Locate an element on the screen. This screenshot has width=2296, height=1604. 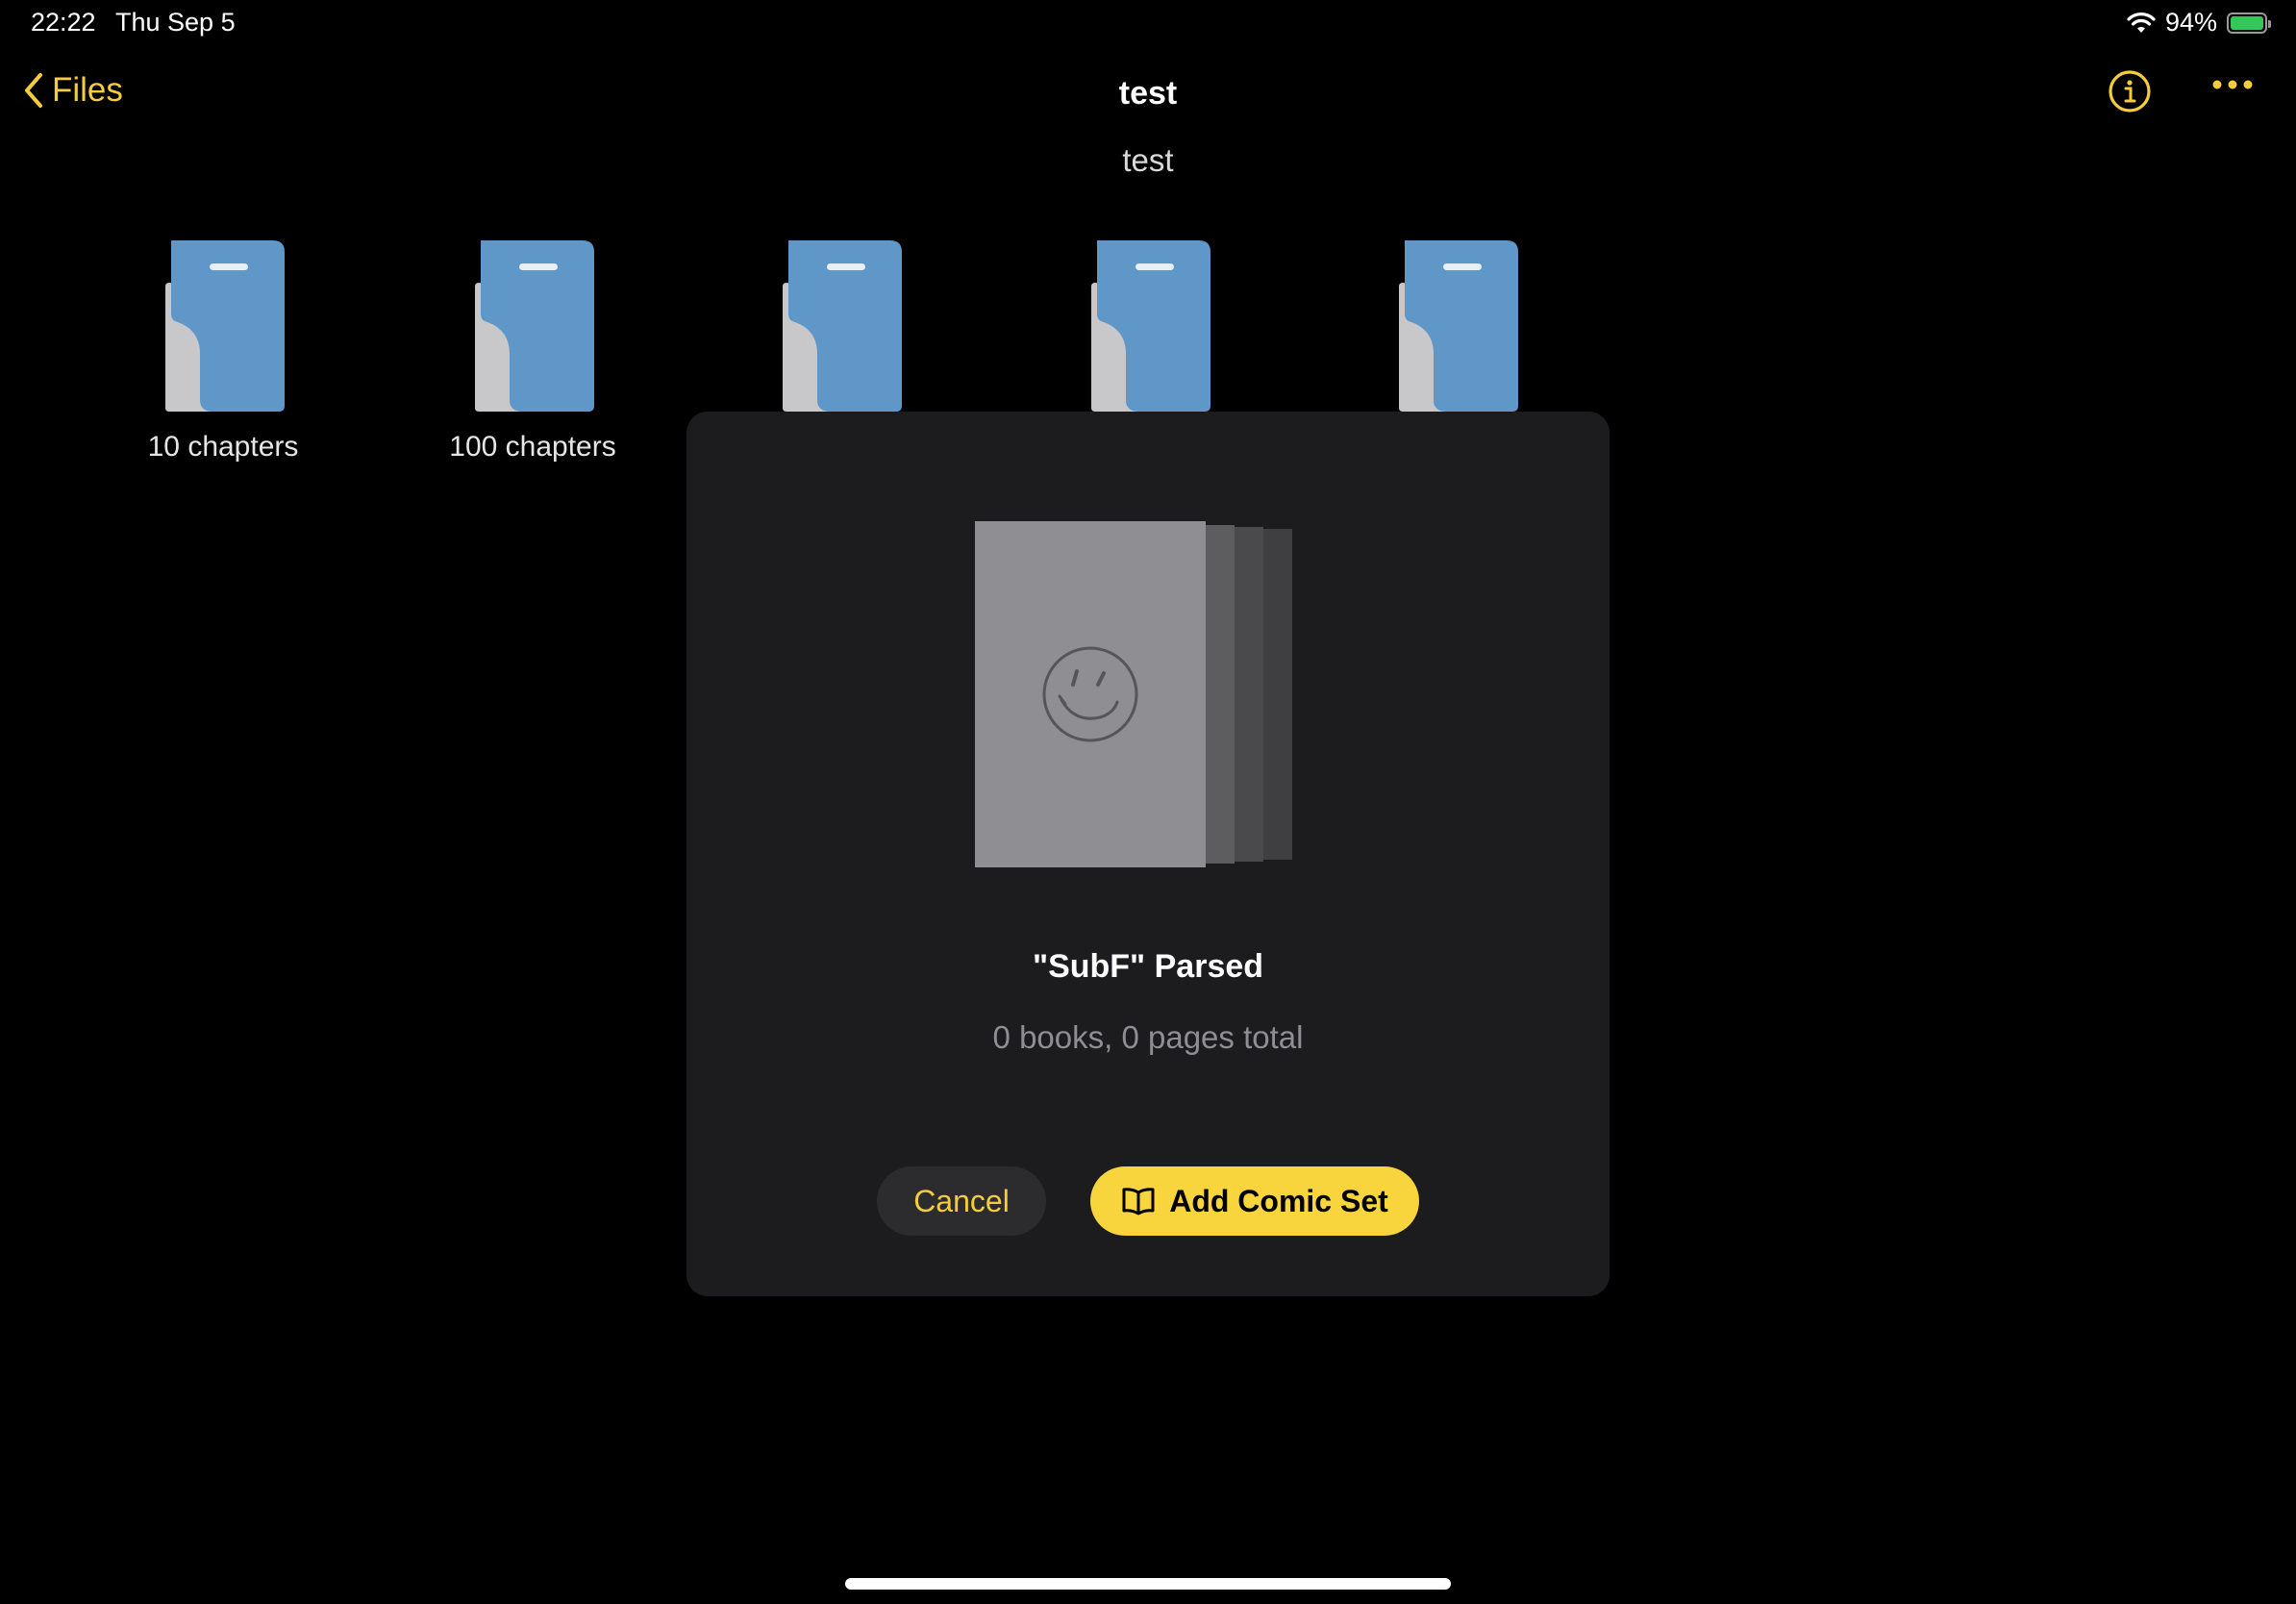
comic-stack-preview is located at coordinates (1153, 699).